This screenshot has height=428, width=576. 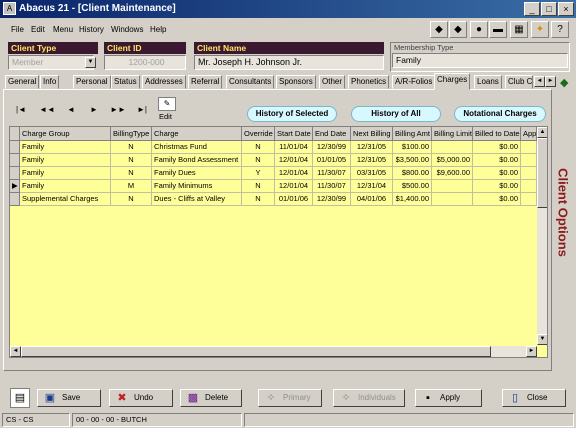 I want to click on table-cell: 01/01/05, so click(x=332, y=160).